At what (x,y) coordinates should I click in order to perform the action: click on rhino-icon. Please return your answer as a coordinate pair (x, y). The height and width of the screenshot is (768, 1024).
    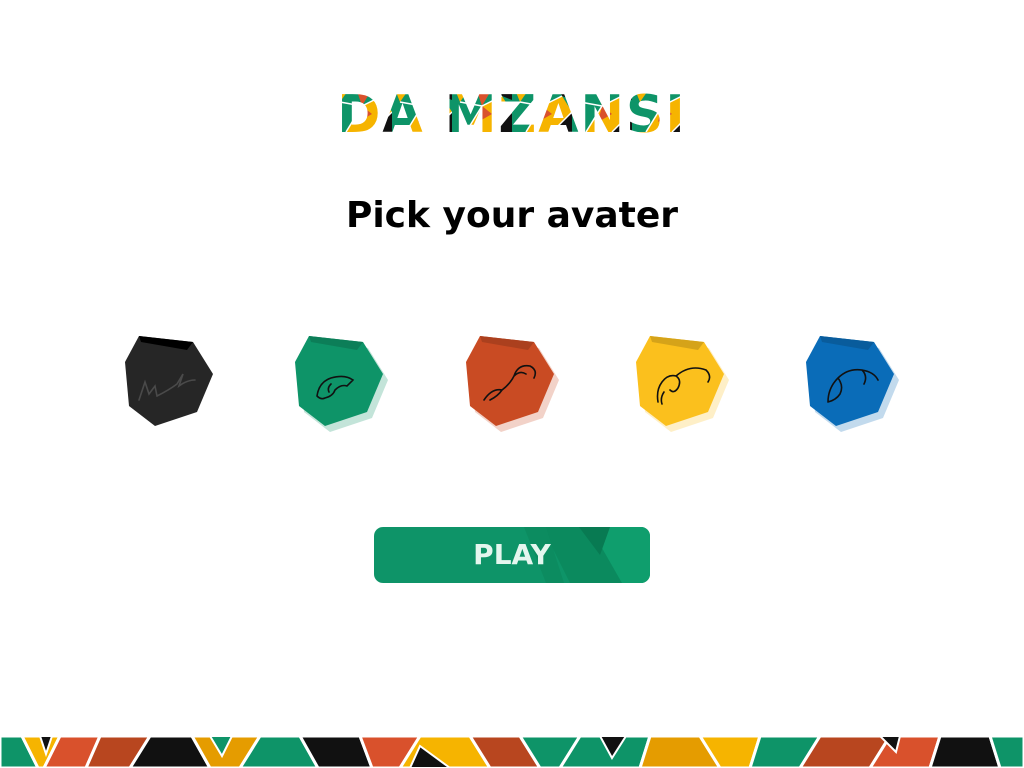
    Looking at the image, I should click on (169, 381).